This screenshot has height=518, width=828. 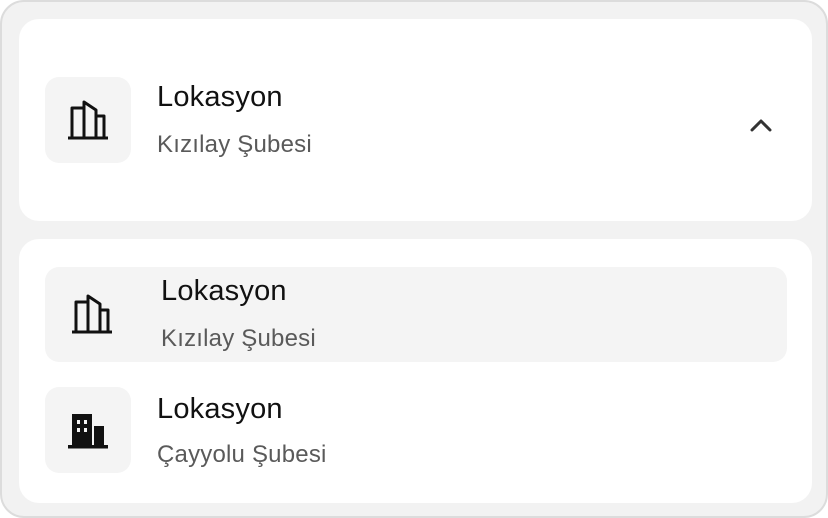 I want to click on option-value: Çayyolu Şubesi, so click(x=242, y=454).